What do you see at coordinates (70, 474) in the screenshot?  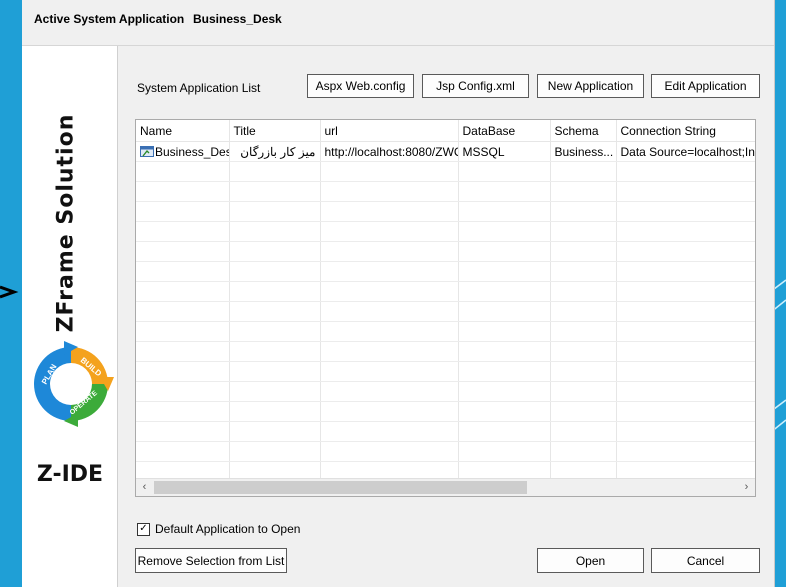 I see `product-name: Z-IDE` at bounding box center [70, 474].